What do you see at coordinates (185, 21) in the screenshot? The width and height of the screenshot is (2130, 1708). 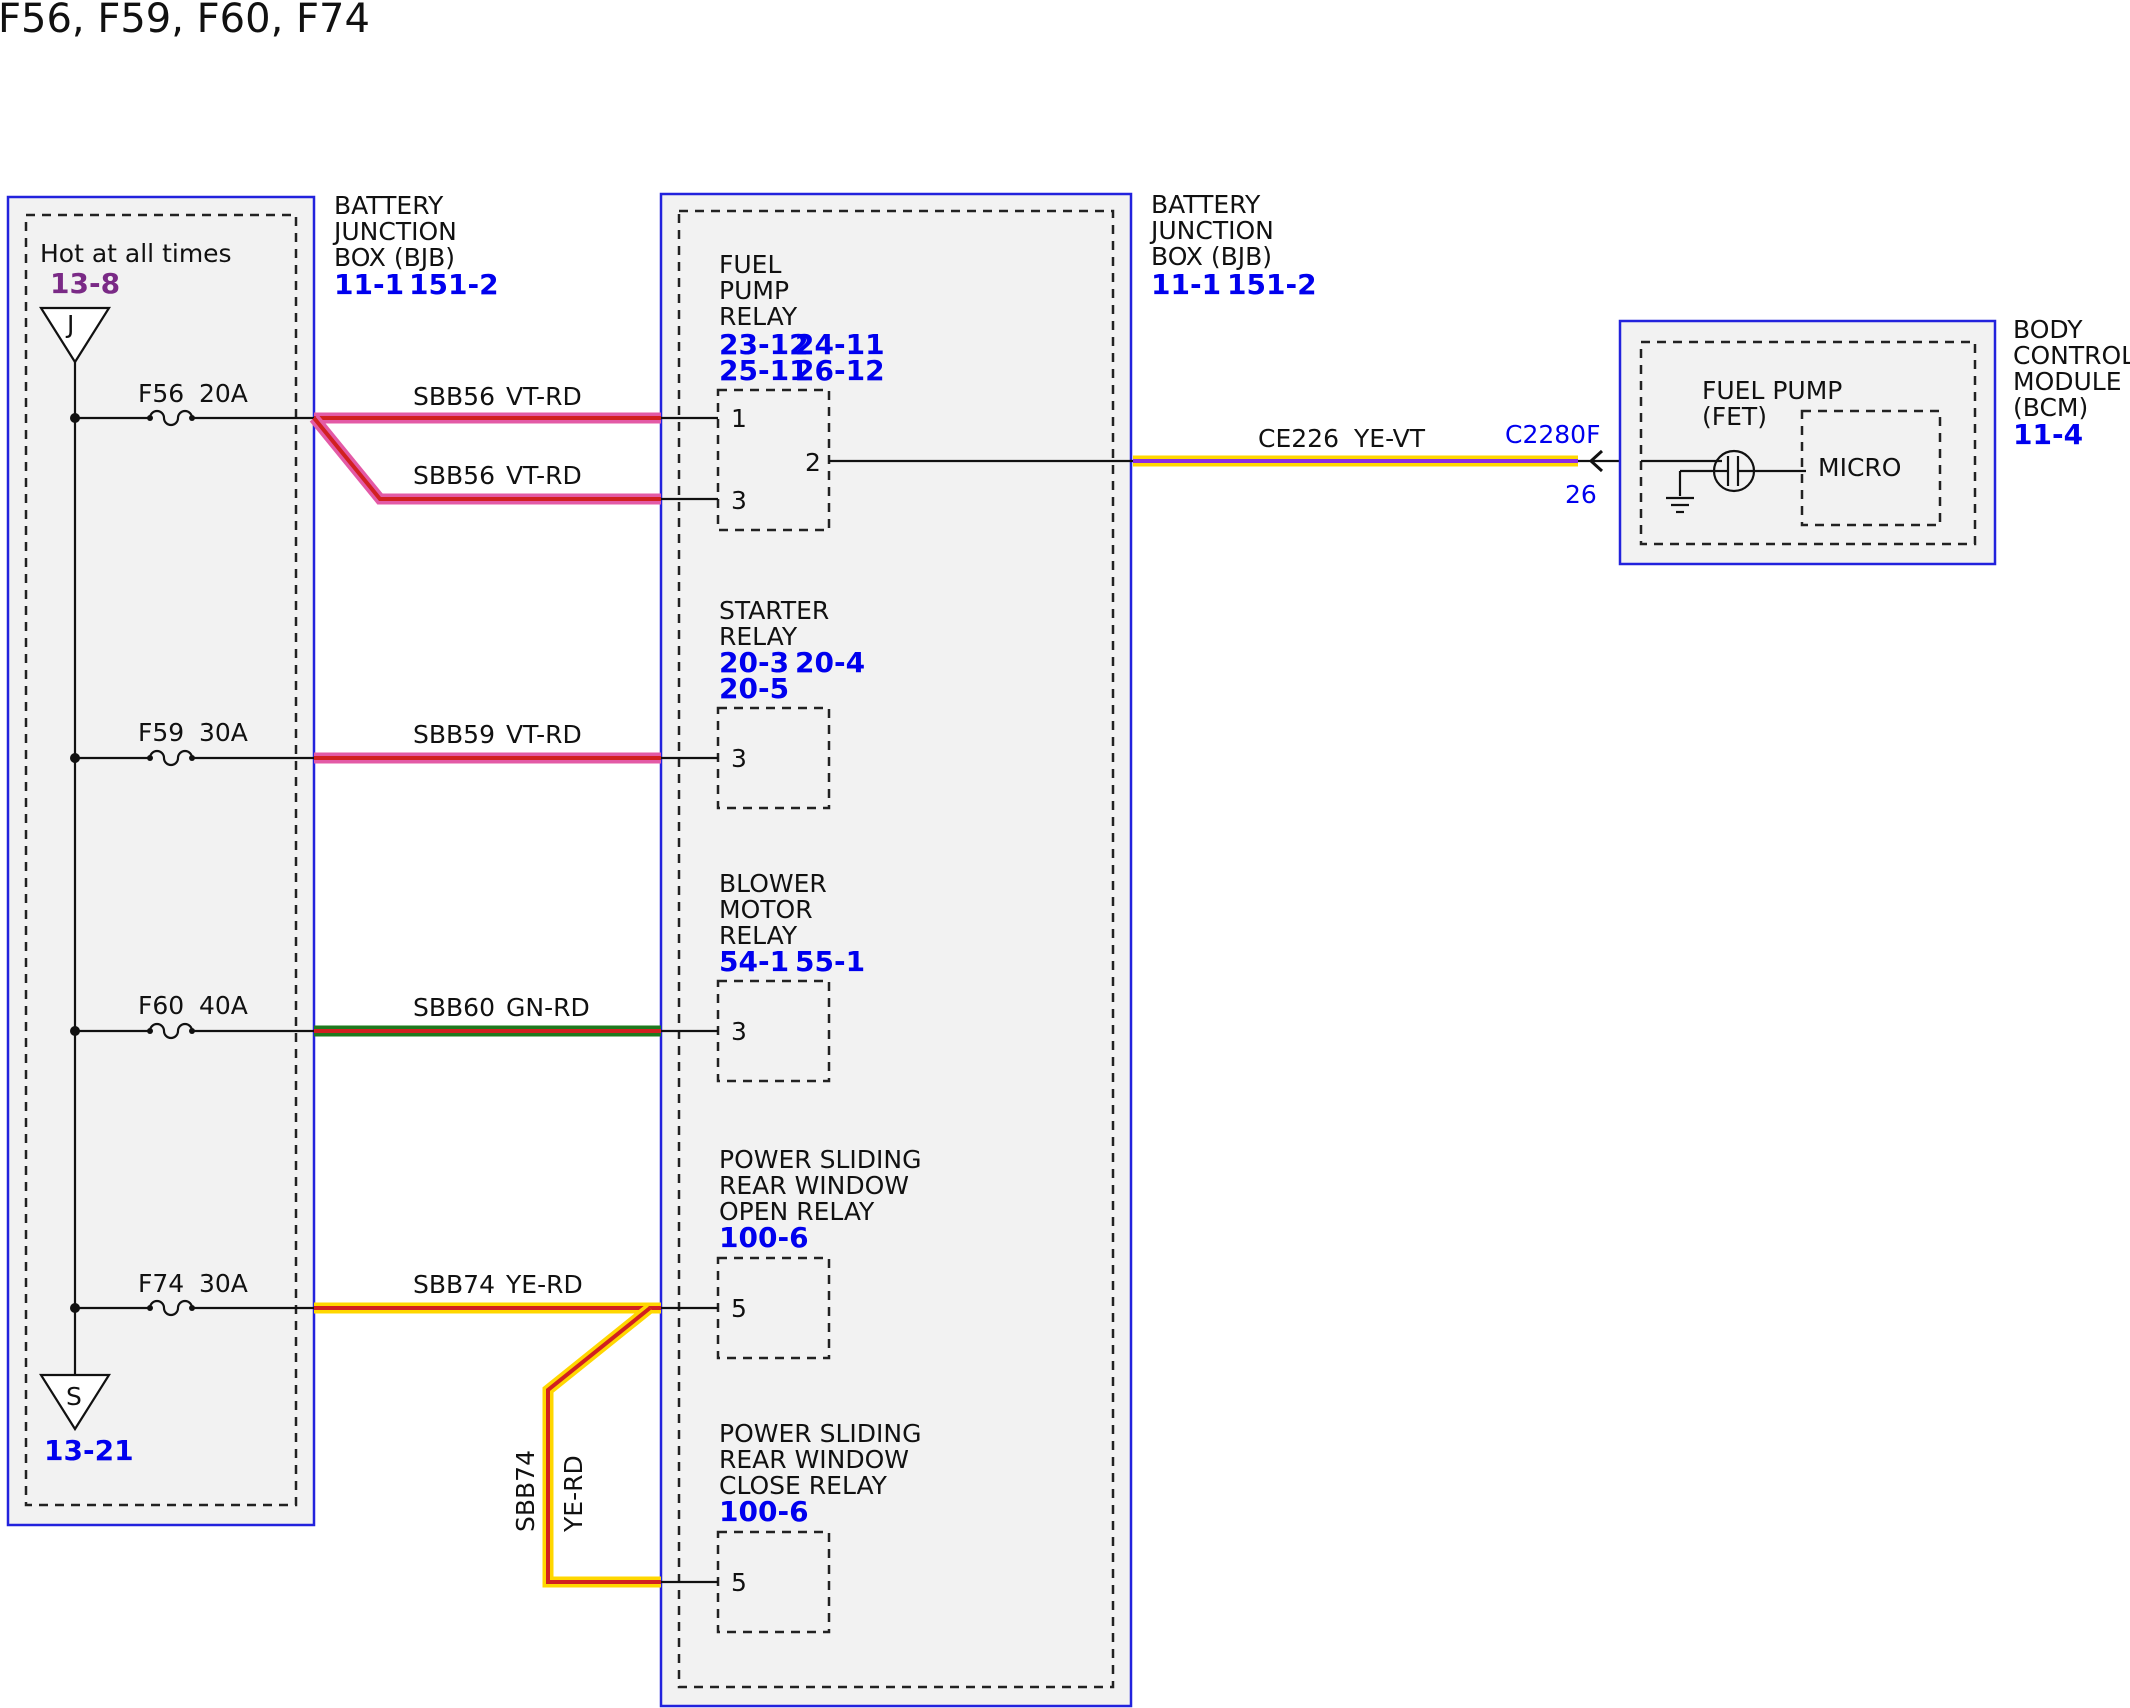 I see `page-title: F56, F59, F60, F74` at bounding box center [185, 21].